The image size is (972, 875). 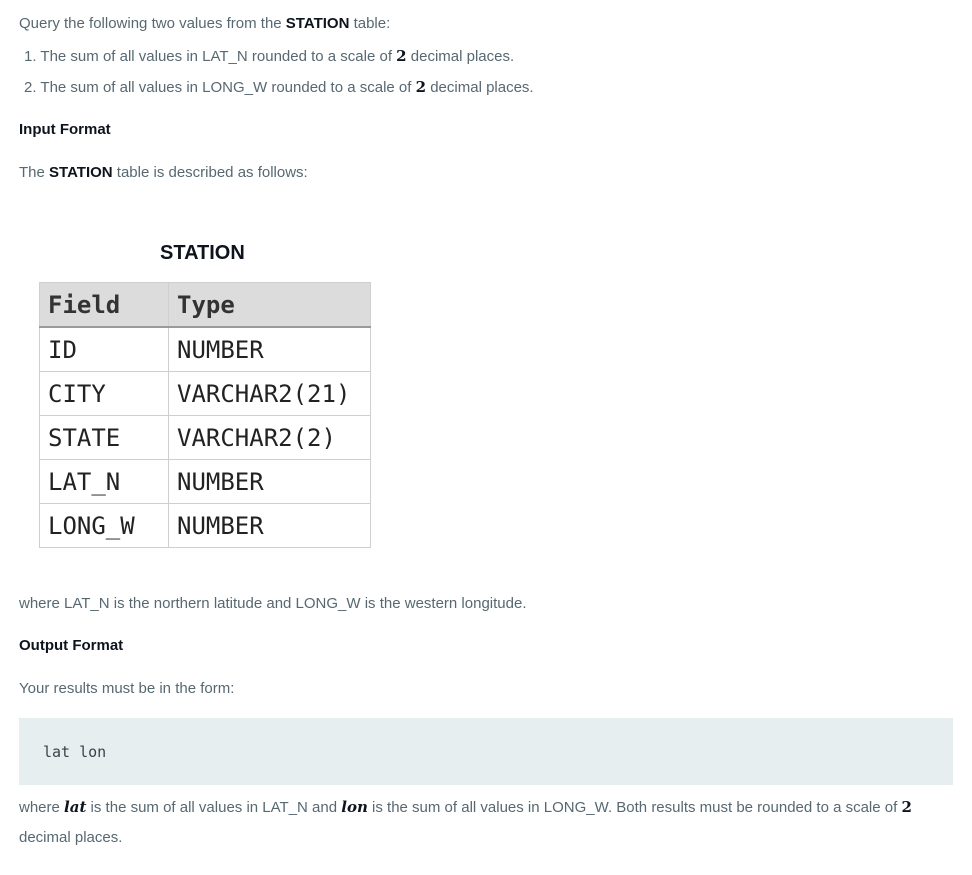 What do you see at coordinates (104, 305) in the screenshot?
I see `header-field: Field` at bounding box center [104, 305].